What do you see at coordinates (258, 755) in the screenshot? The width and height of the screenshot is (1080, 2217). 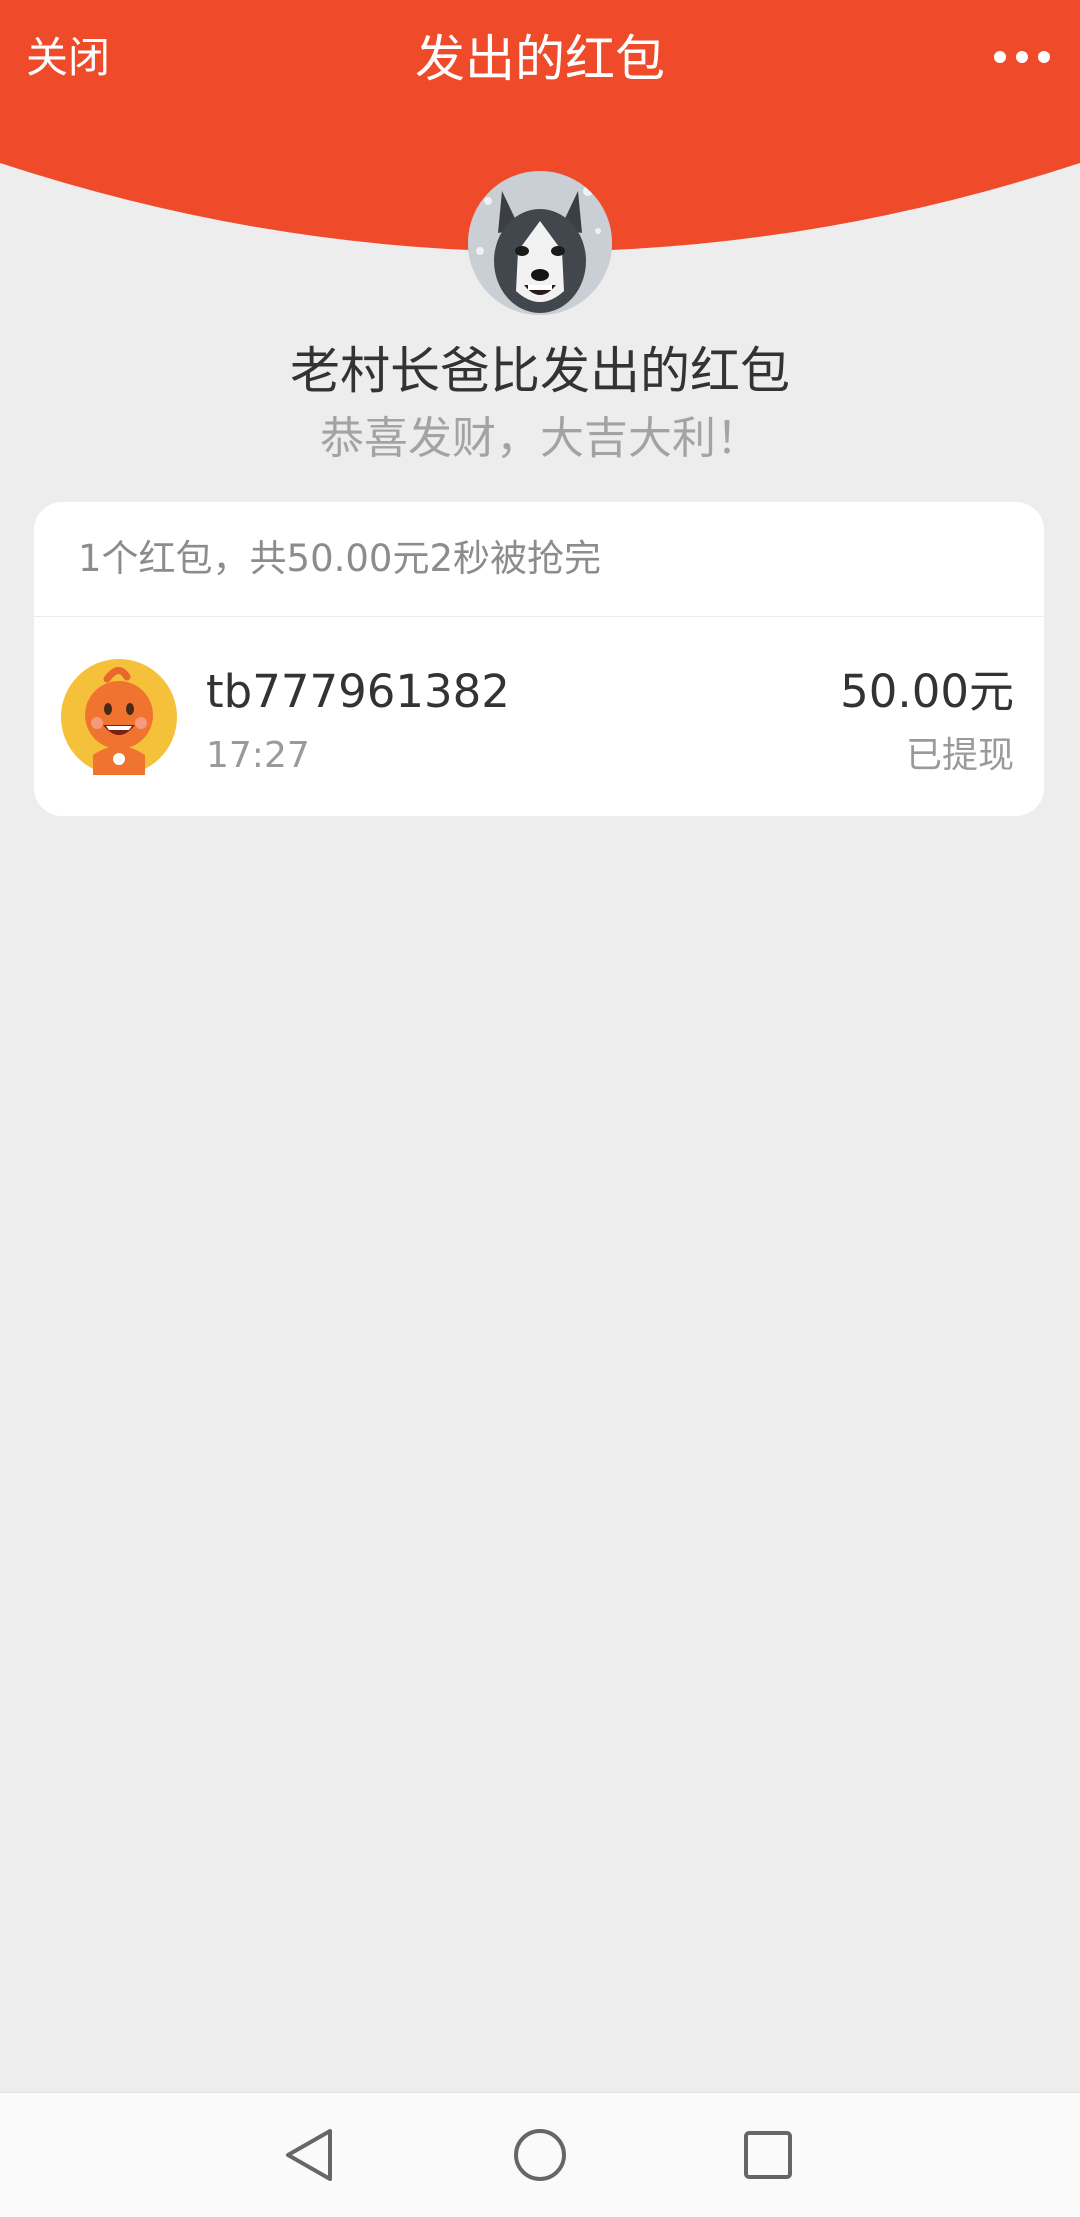 I see `receive-time: 17:27` at bounding box center [258, 755].